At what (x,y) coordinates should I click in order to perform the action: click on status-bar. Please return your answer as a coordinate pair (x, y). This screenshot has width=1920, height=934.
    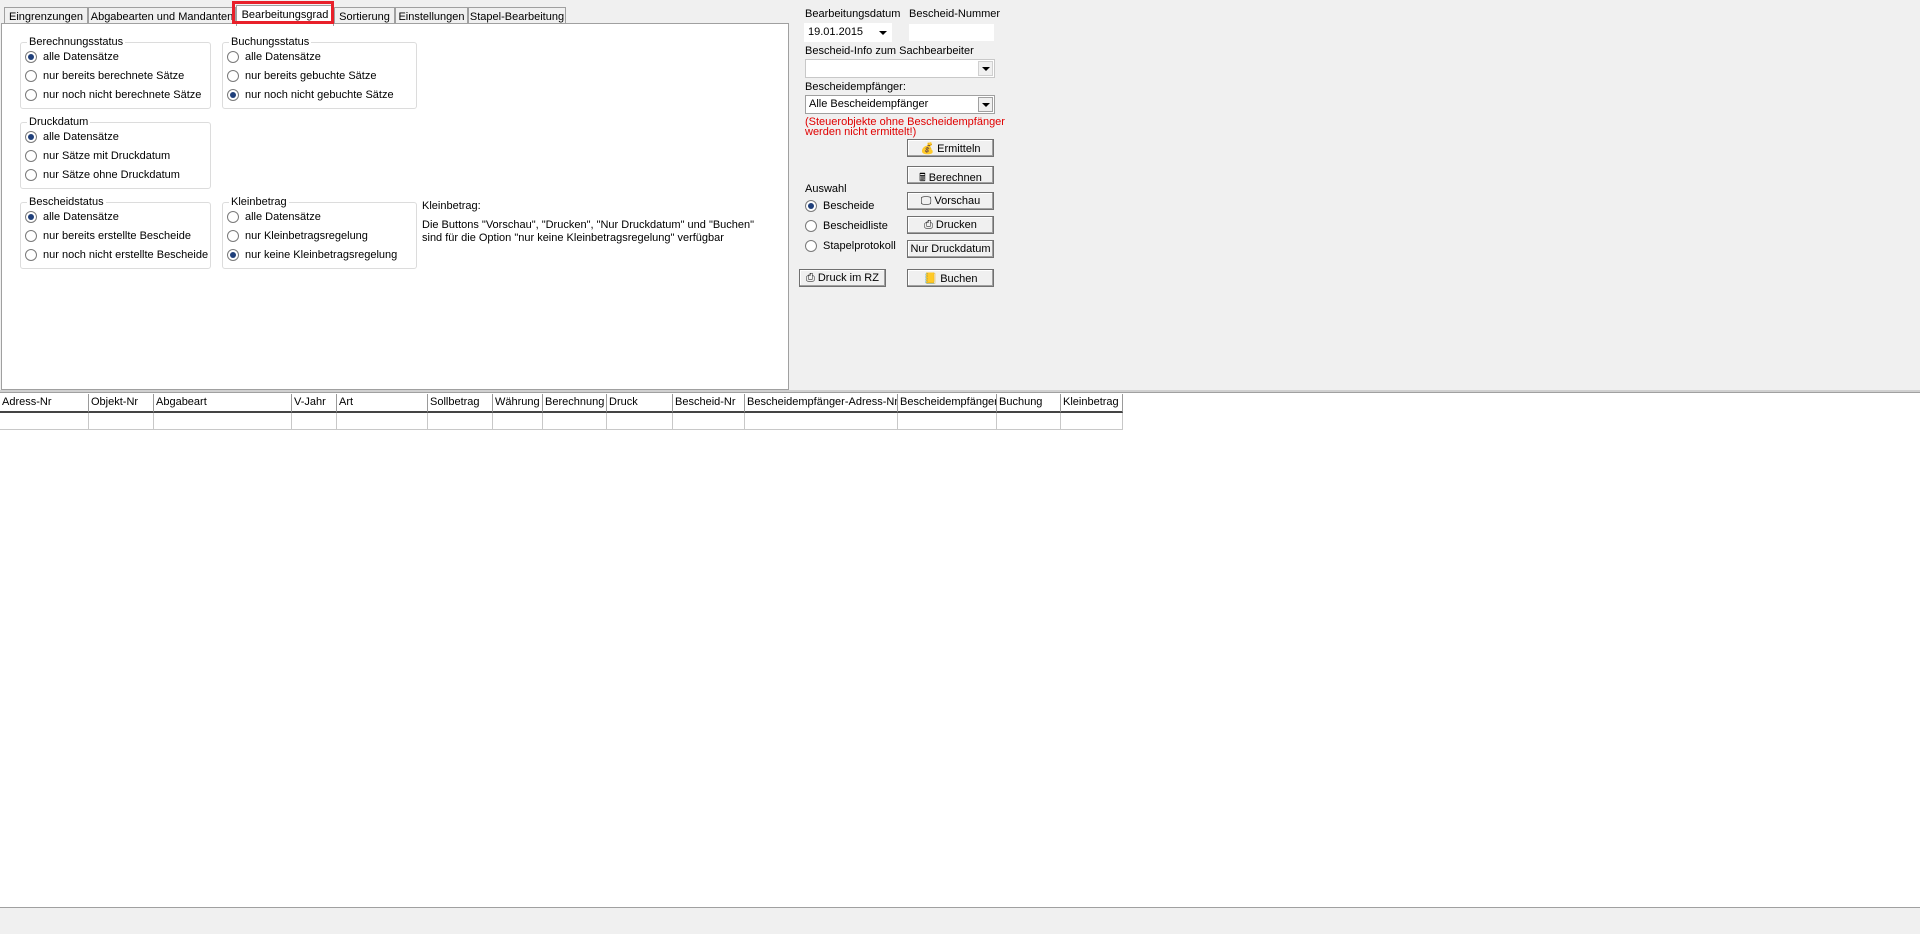
    Looking at the image, I should click on (960, 921).